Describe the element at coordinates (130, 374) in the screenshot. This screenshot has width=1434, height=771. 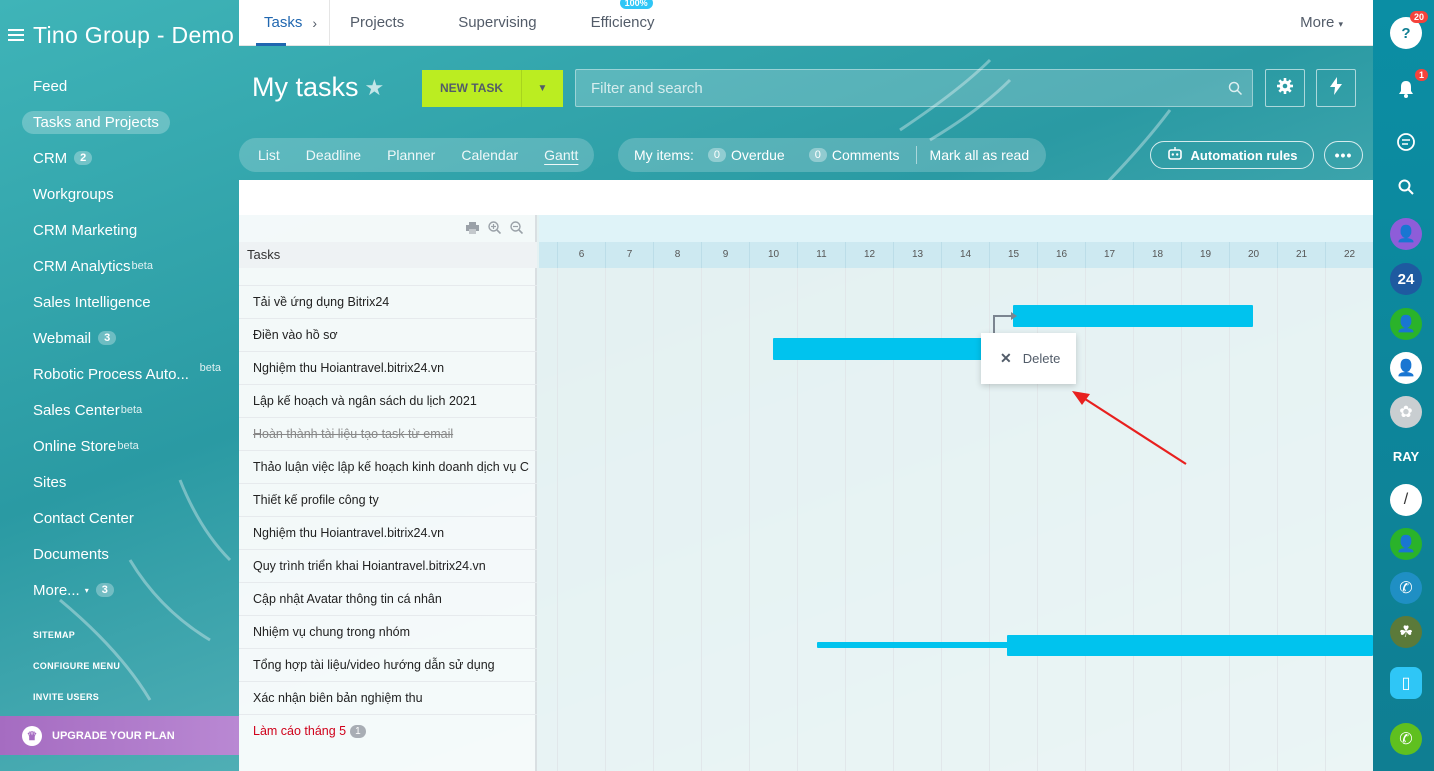
I see `sidebar-item-robotic-process-automation: Robotic Process Auto... beta` at that location.